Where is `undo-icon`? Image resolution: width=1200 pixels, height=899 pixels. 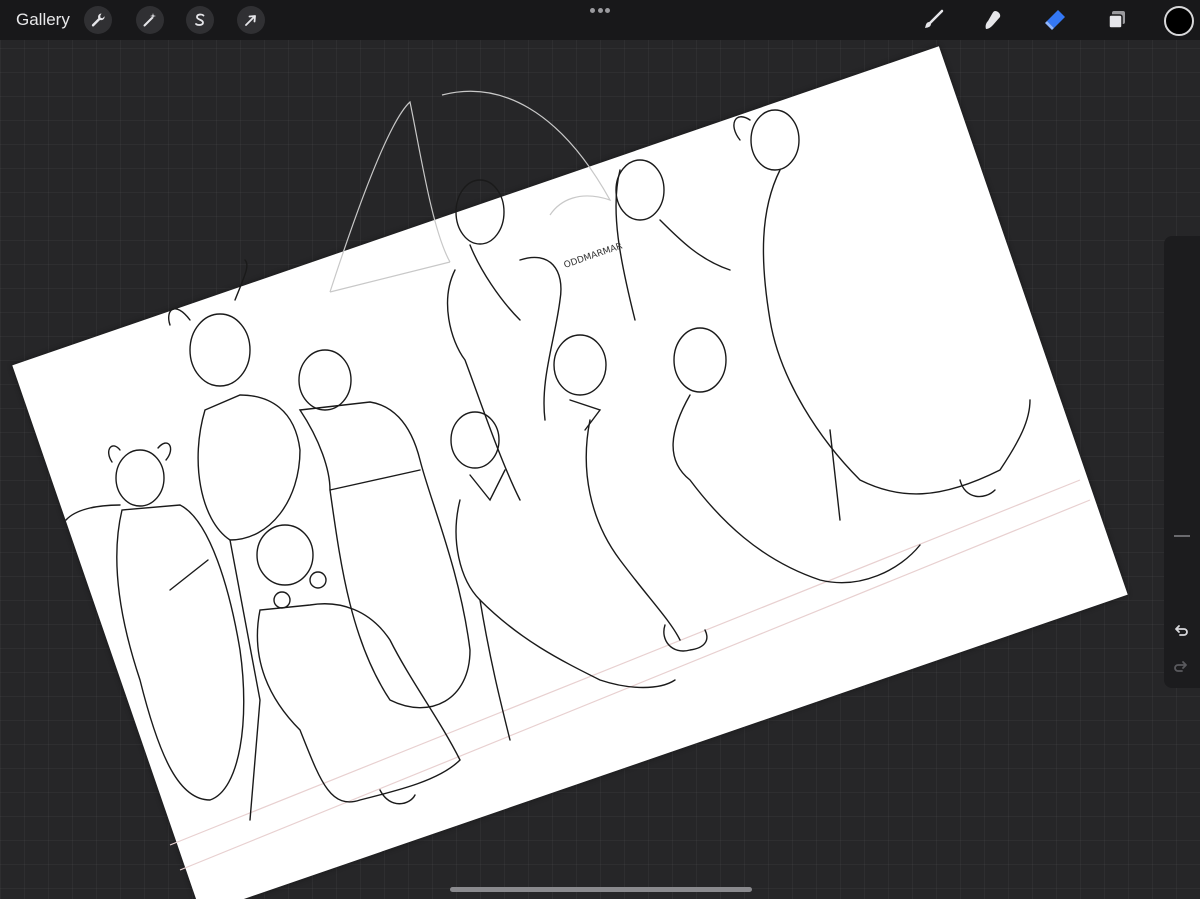
undo-icon is located at coordinates (1181, 630).